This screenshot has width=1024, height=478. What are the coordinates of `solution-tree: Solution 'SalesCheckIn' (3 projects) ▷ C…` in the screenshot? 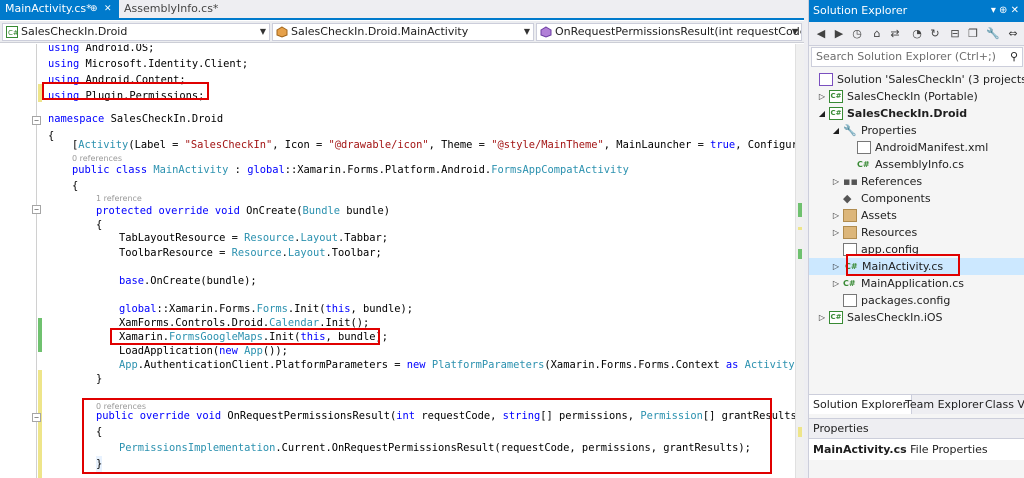 It's located at (916, 228).